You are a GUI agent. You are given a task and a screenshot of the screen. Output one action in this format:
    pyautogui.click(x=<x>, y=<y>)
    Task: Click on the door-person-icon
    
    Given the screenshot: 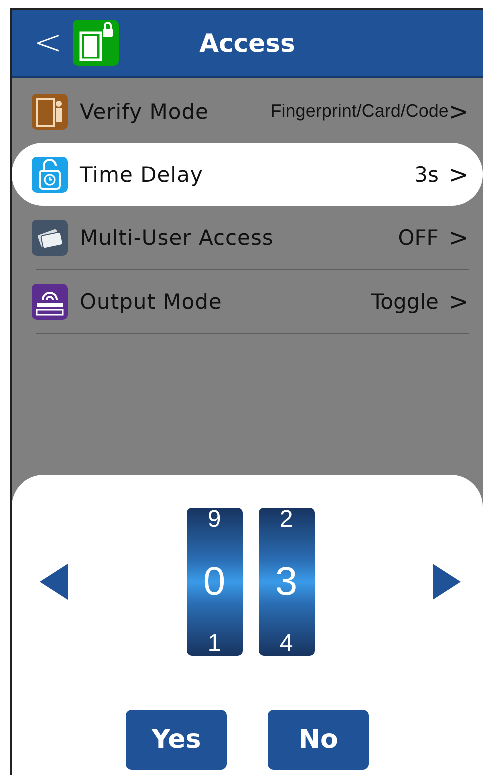 What is the action you would take?
    pyautogui.click(x=50, y=112)
    